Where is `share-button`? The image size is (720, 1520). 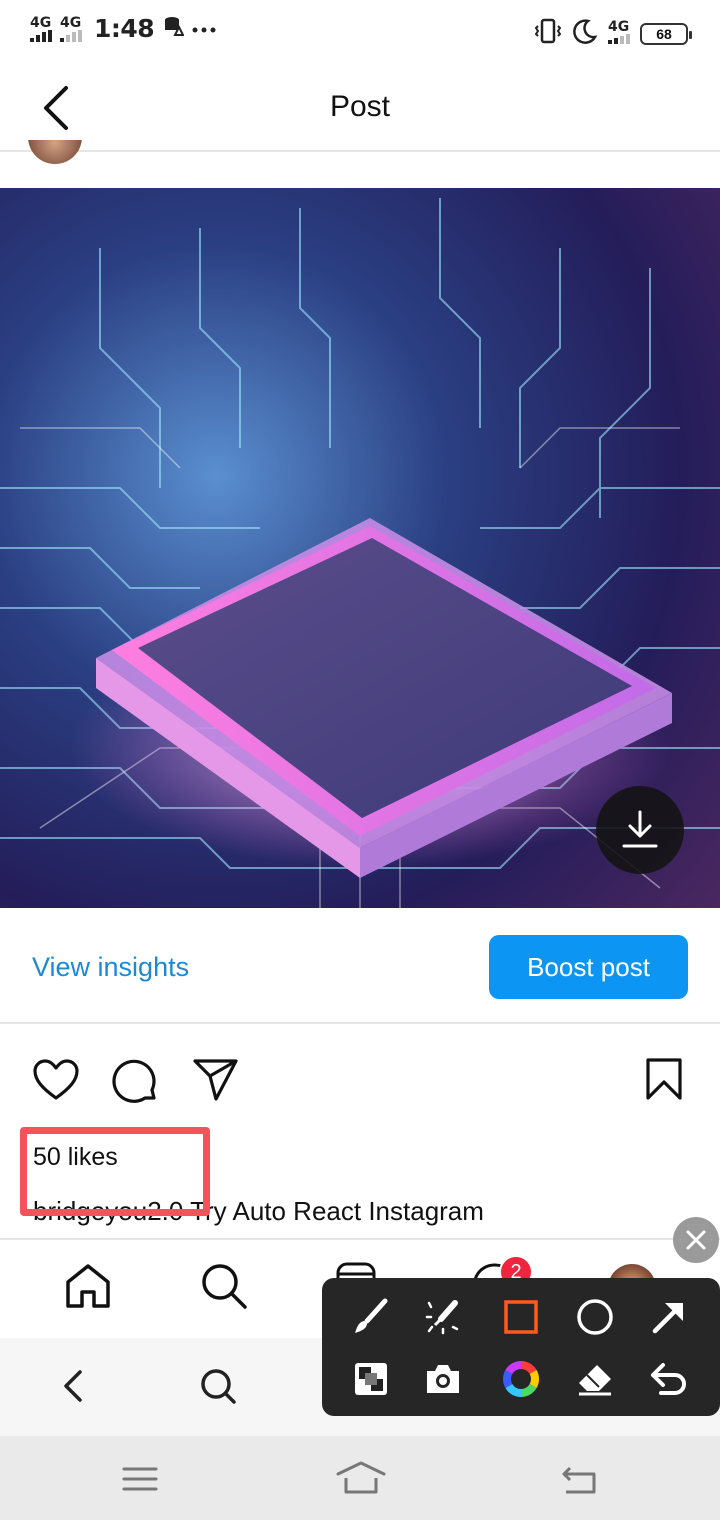 share-button is located at coordinates (216, 1082).